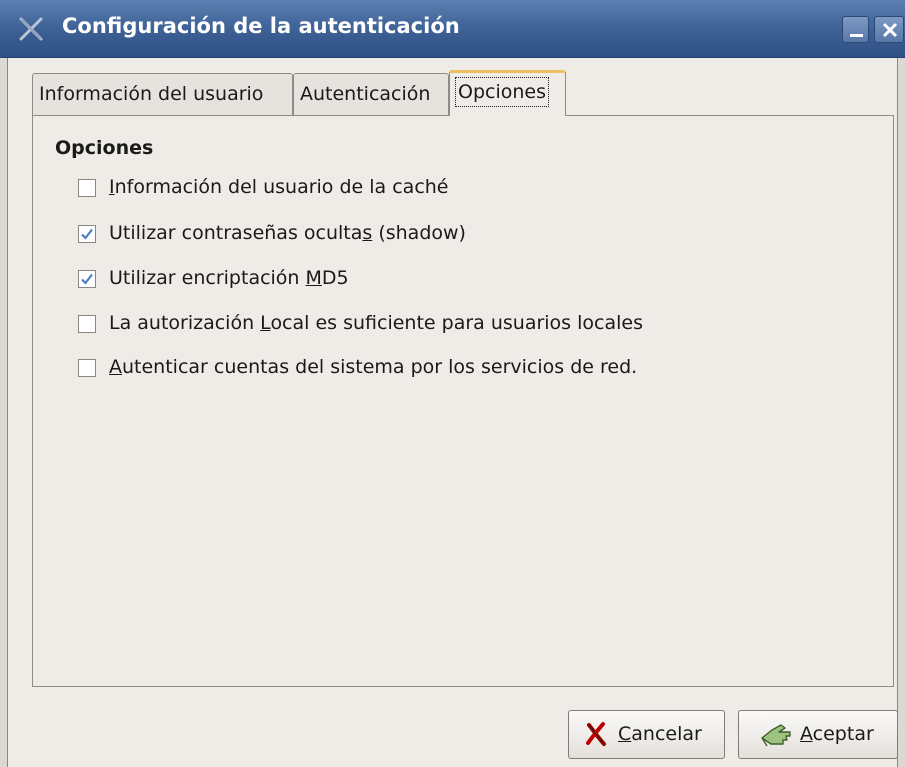 Image resolution: width=905 pixels, height=767 pixels. Describe the element at coordinates (365, 94) in the screenshot. I see `tab-label: Autenticación` at that location.